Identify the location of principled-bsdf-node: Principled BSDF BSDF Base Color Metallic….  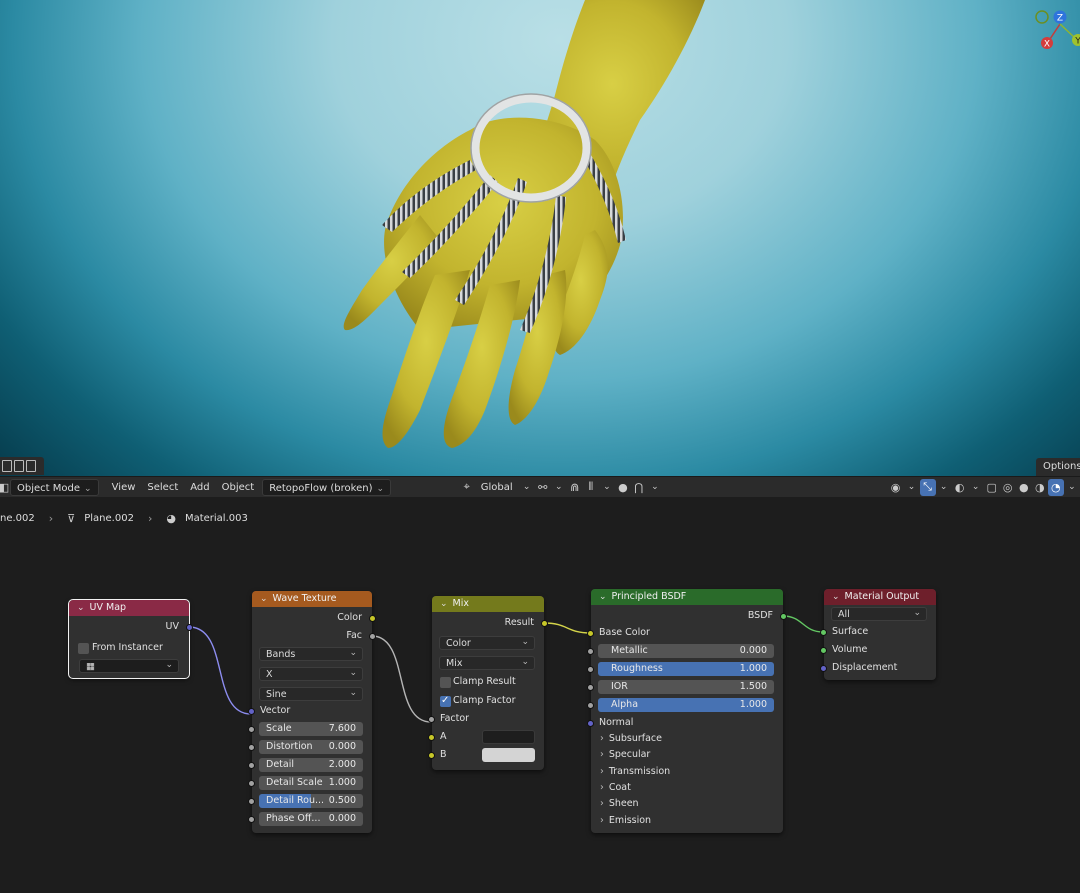
(687, 711).